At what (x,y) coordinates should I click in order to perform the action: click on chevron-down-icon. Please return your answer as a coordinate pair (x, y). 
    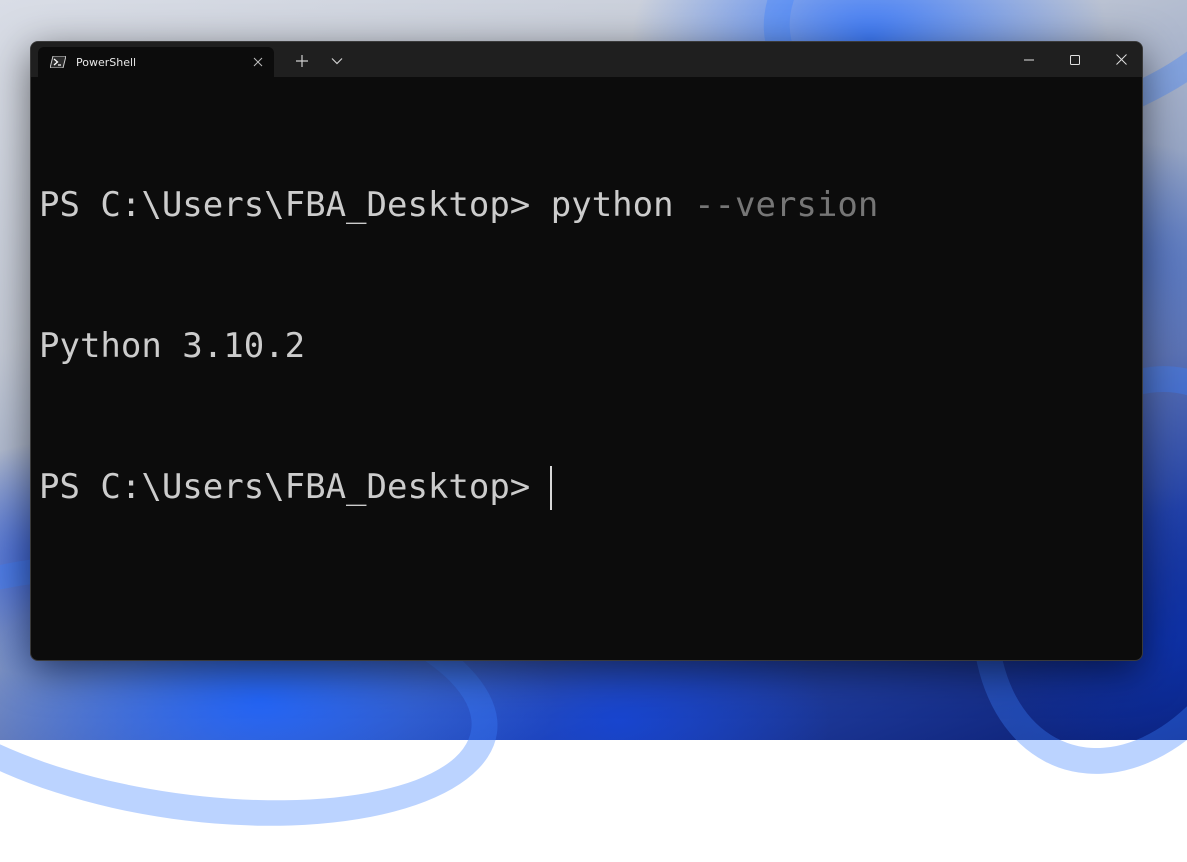
    Looking at the image, I should click on (337, 61).